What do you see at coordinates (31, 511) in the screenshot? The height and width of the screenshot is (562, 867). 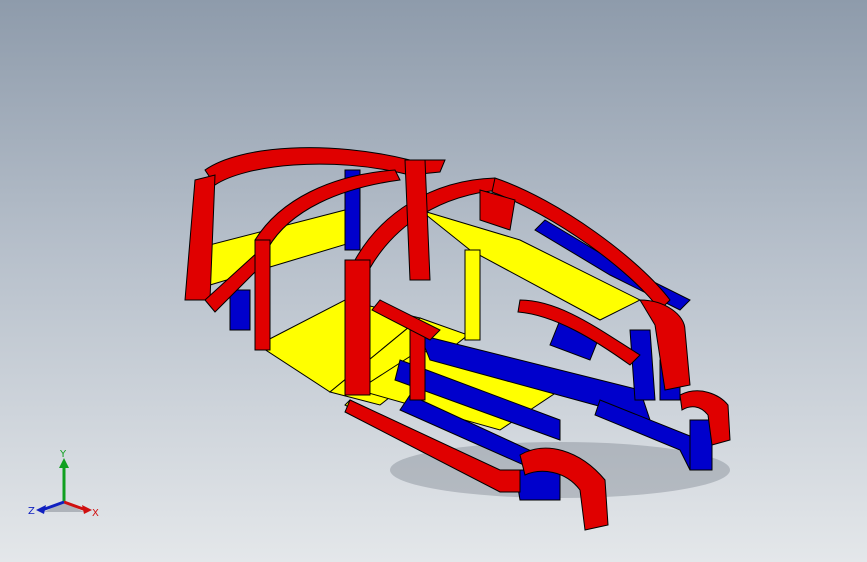 I see `z-axis-label: Z` at bounding box center [31, 511].